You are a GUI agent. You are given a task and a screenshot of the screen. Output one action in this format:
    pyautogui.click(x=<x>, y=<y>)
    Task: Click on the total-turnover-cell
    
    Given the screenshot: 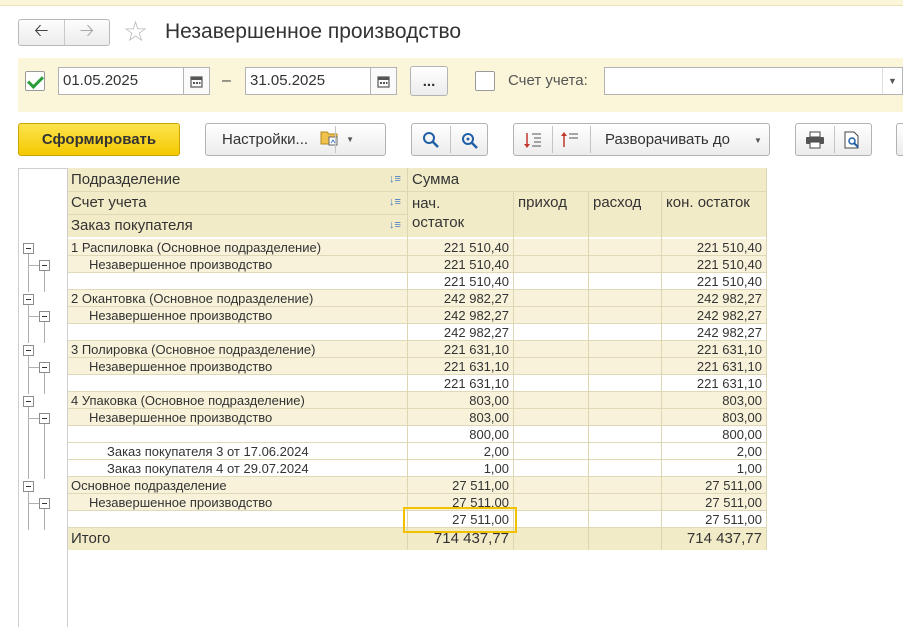 What is the action you would take?
    pyautogui.click(x=587, y=539)
    